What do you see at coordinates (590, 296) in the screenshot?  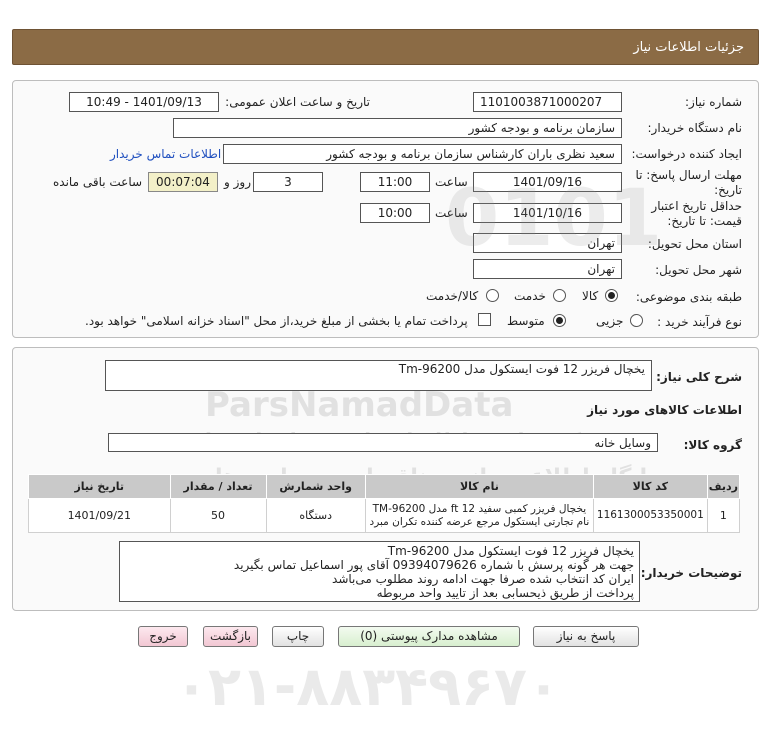 I see `category-goods-label: کالا` at bounding box center [590, 296].